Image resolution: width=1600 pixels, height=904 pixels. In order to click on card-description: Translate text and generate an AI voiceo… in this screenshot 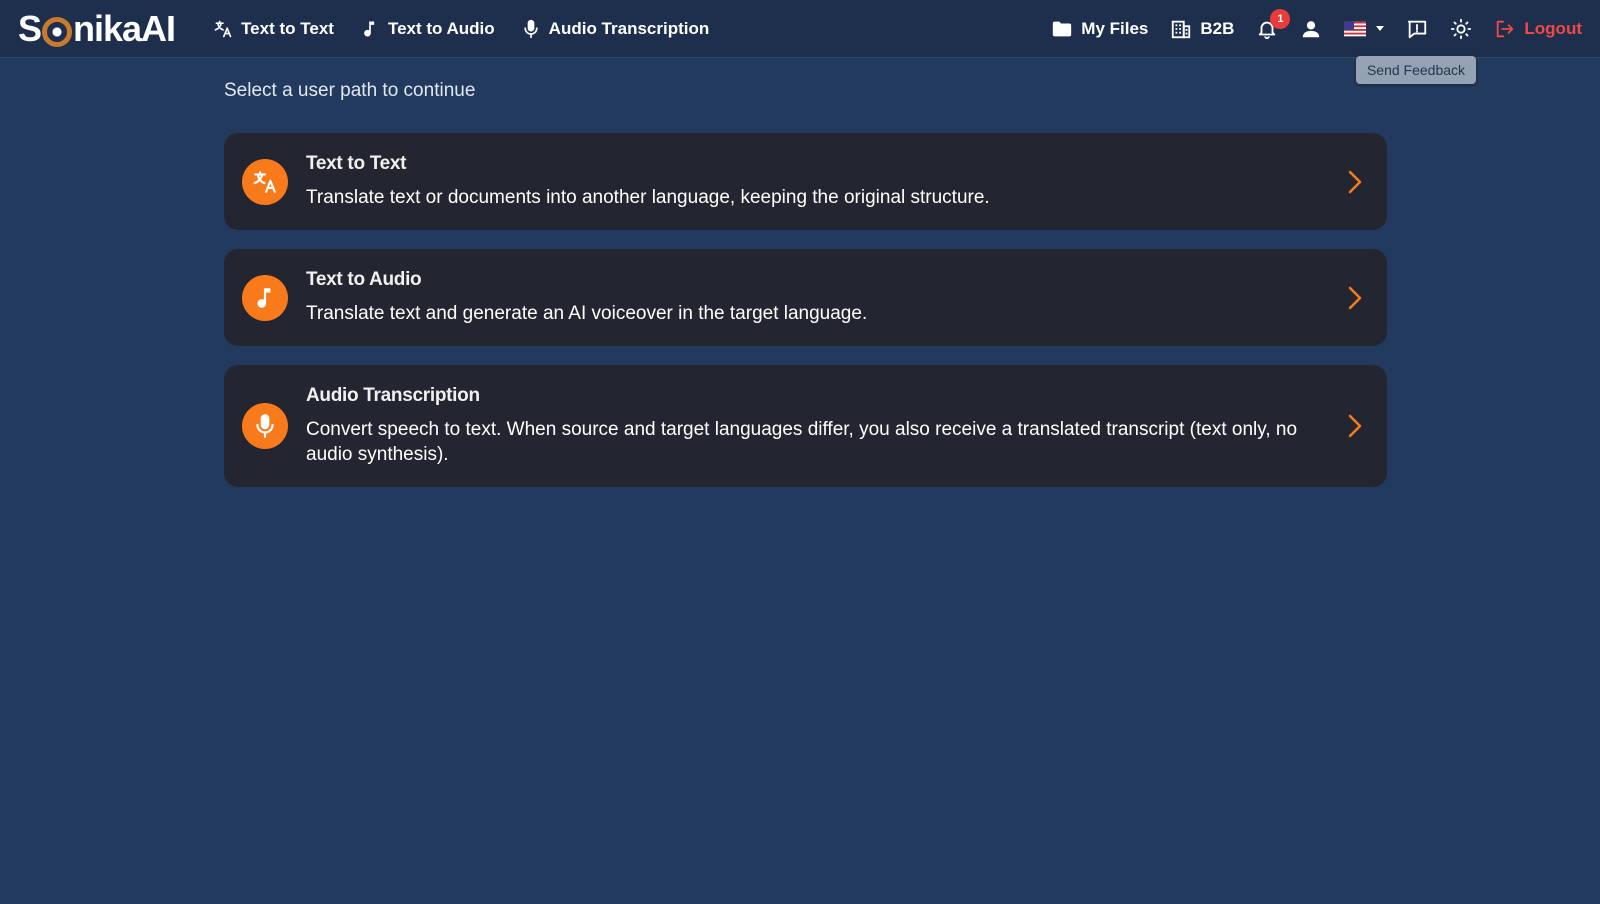, I will do `click(587, 313)`.